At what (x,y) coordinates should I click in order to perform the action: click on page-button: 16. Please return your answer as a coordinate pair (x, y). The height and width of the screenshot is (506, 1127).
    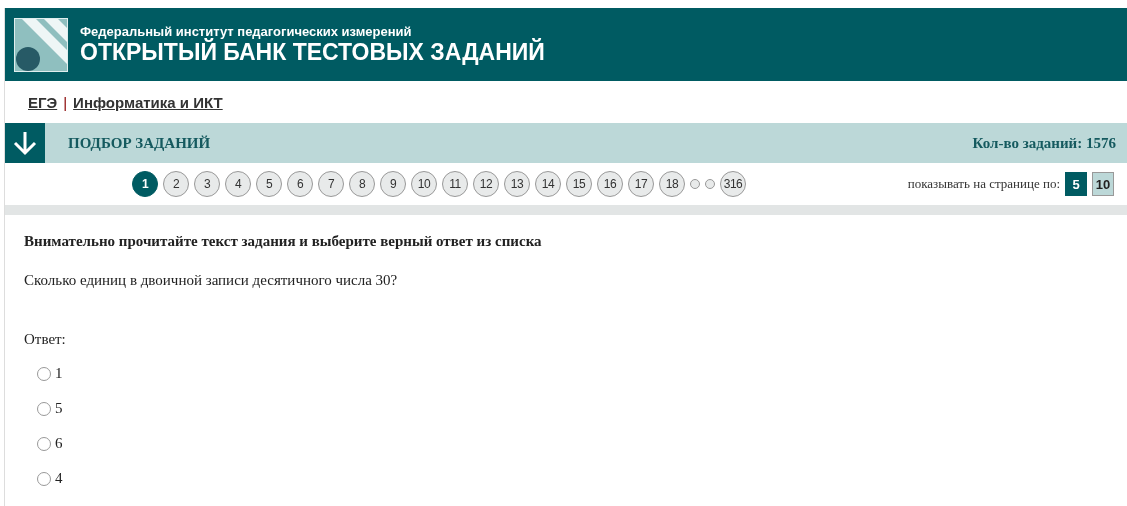
    Looking at the image, I should click on (610, 184).